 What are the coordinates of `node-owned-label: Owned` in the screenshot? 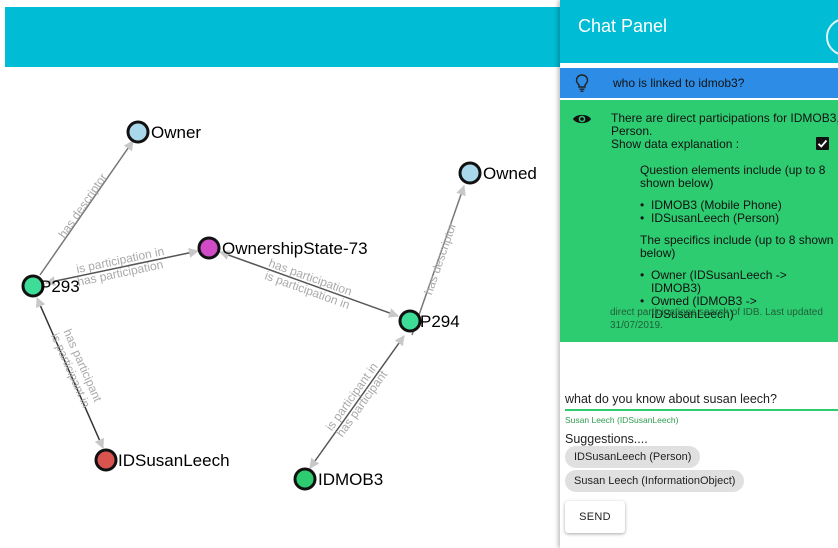 It's located at (510, 173).